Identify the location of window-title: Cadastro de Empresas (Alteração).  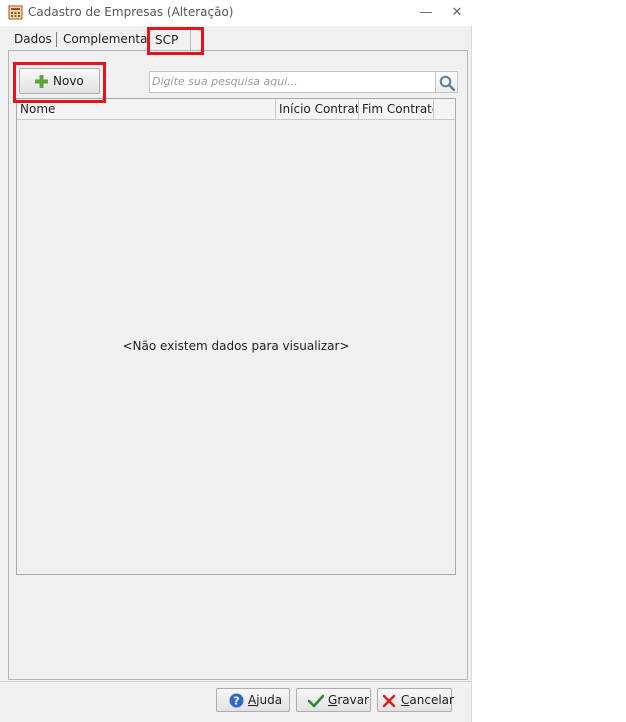
(131, 12).